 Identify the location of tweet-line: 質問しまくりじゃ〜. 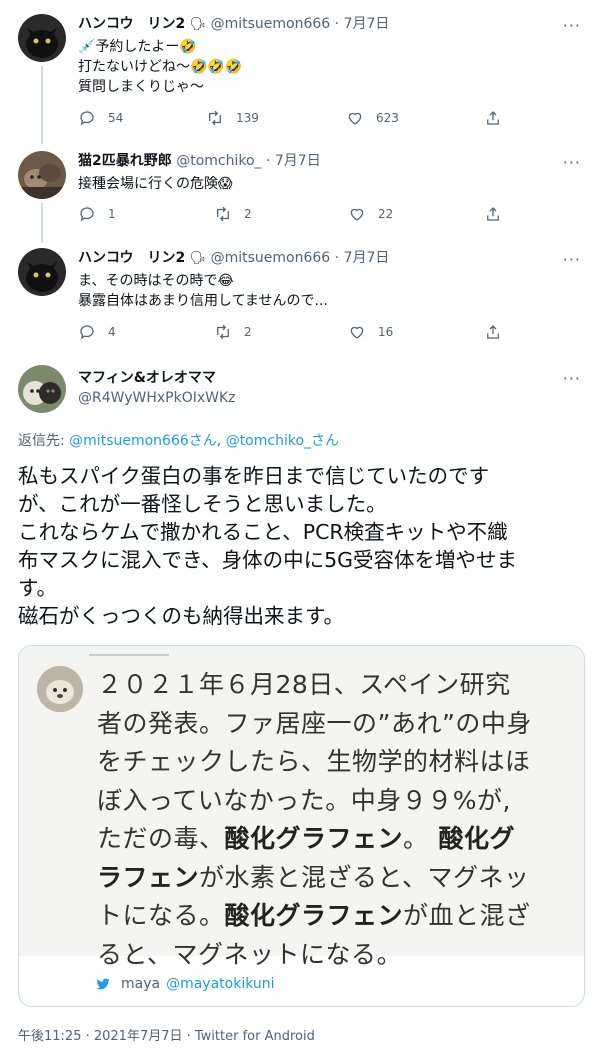
(141, 87).